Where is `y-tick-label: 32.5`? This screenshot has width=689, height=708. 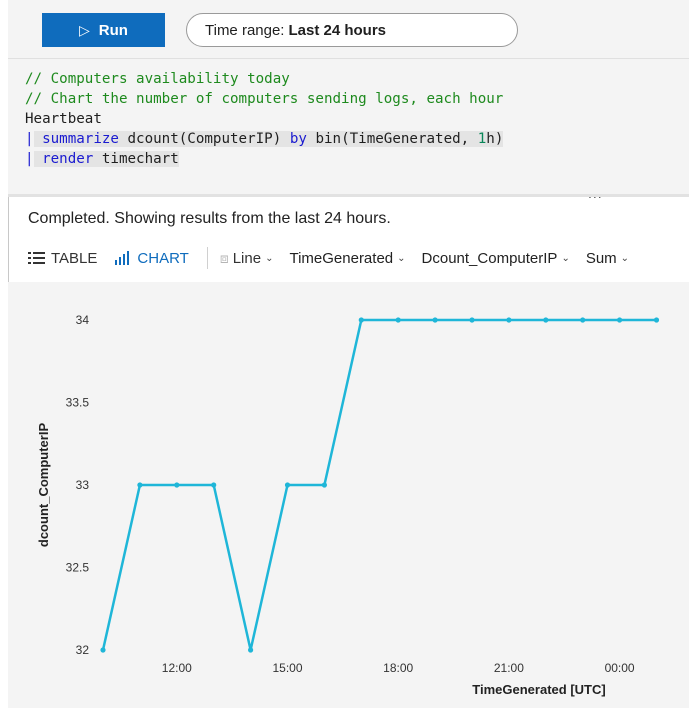
y-tick-label: 32.5 is located at coordinates (78, 568).